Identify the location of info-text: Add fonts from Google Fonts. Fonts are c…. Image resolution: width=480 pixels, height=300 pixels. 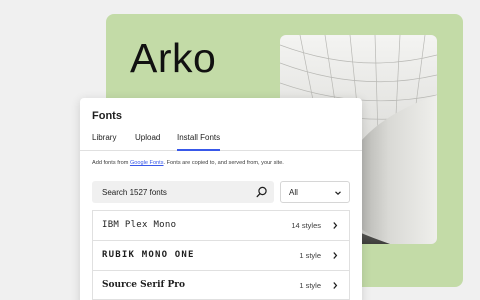
(223, 163).